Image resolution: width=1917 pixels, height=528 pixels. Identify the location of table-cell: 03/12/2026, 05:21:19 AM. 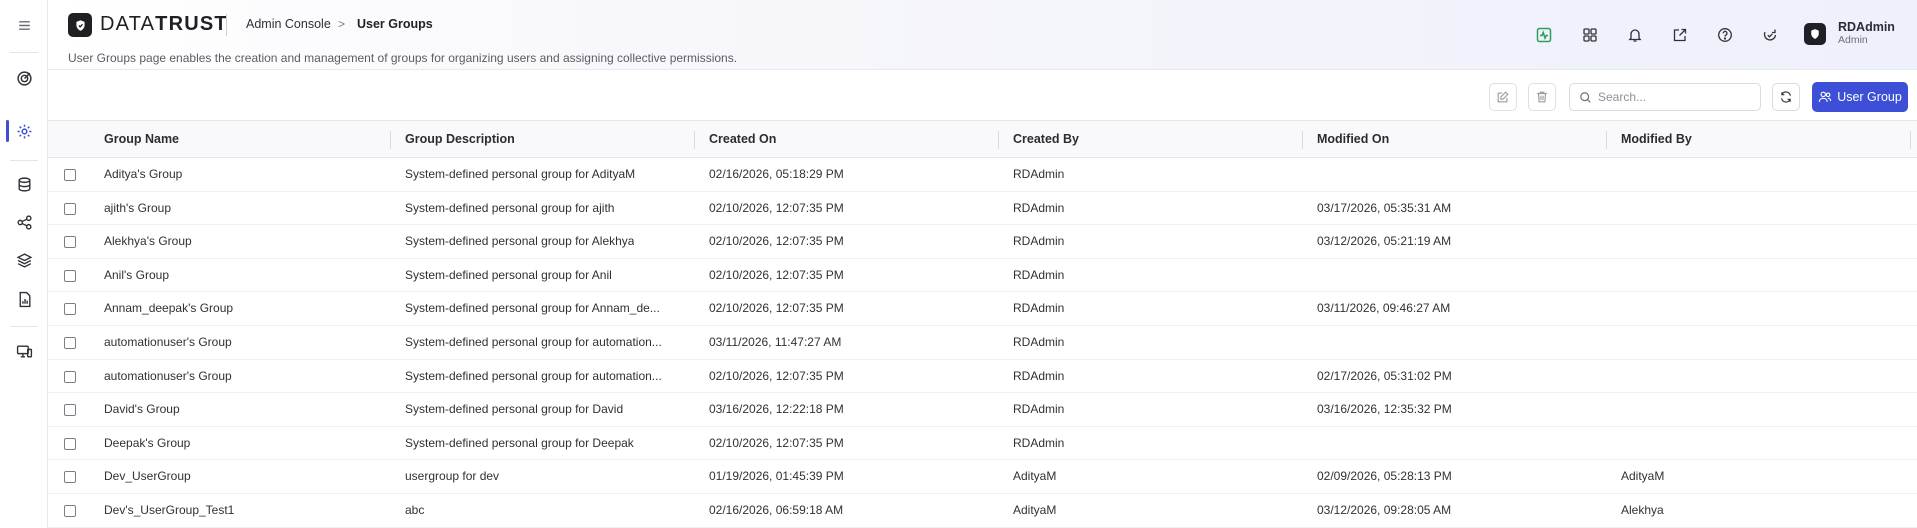
(1384, 241).